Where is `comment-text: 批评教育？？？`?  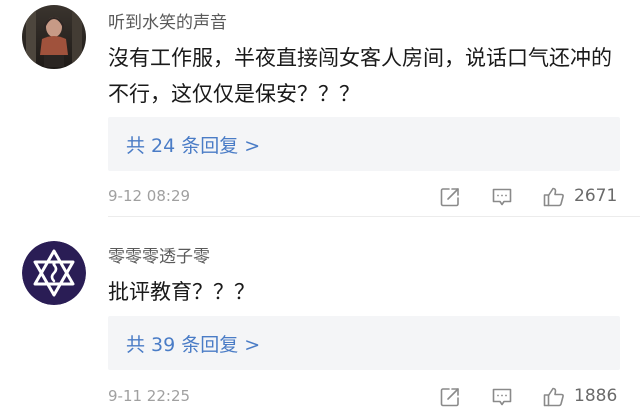
comment-text: 批评教育？？？ is located at coordinates (181, 292).